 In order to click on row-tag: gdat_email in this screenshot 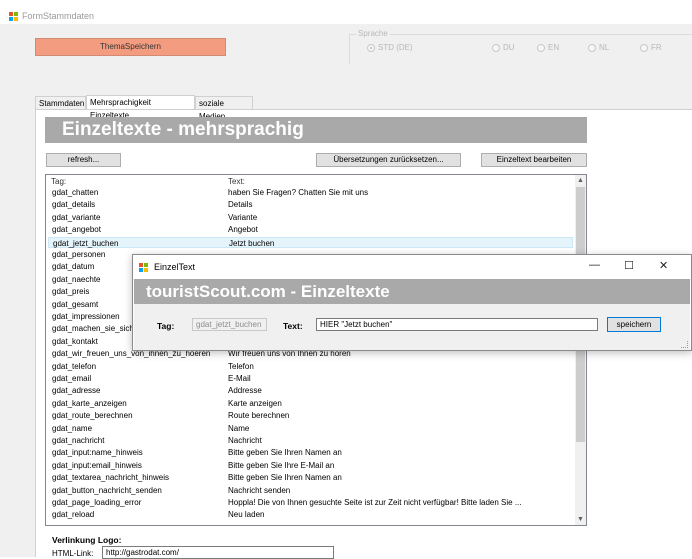, I will do `click(72, 378)`.